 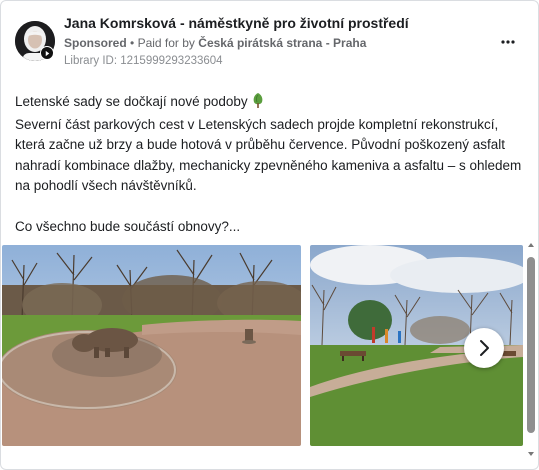 I want to click on chevron-right-icon, so click(x=484, y=348).